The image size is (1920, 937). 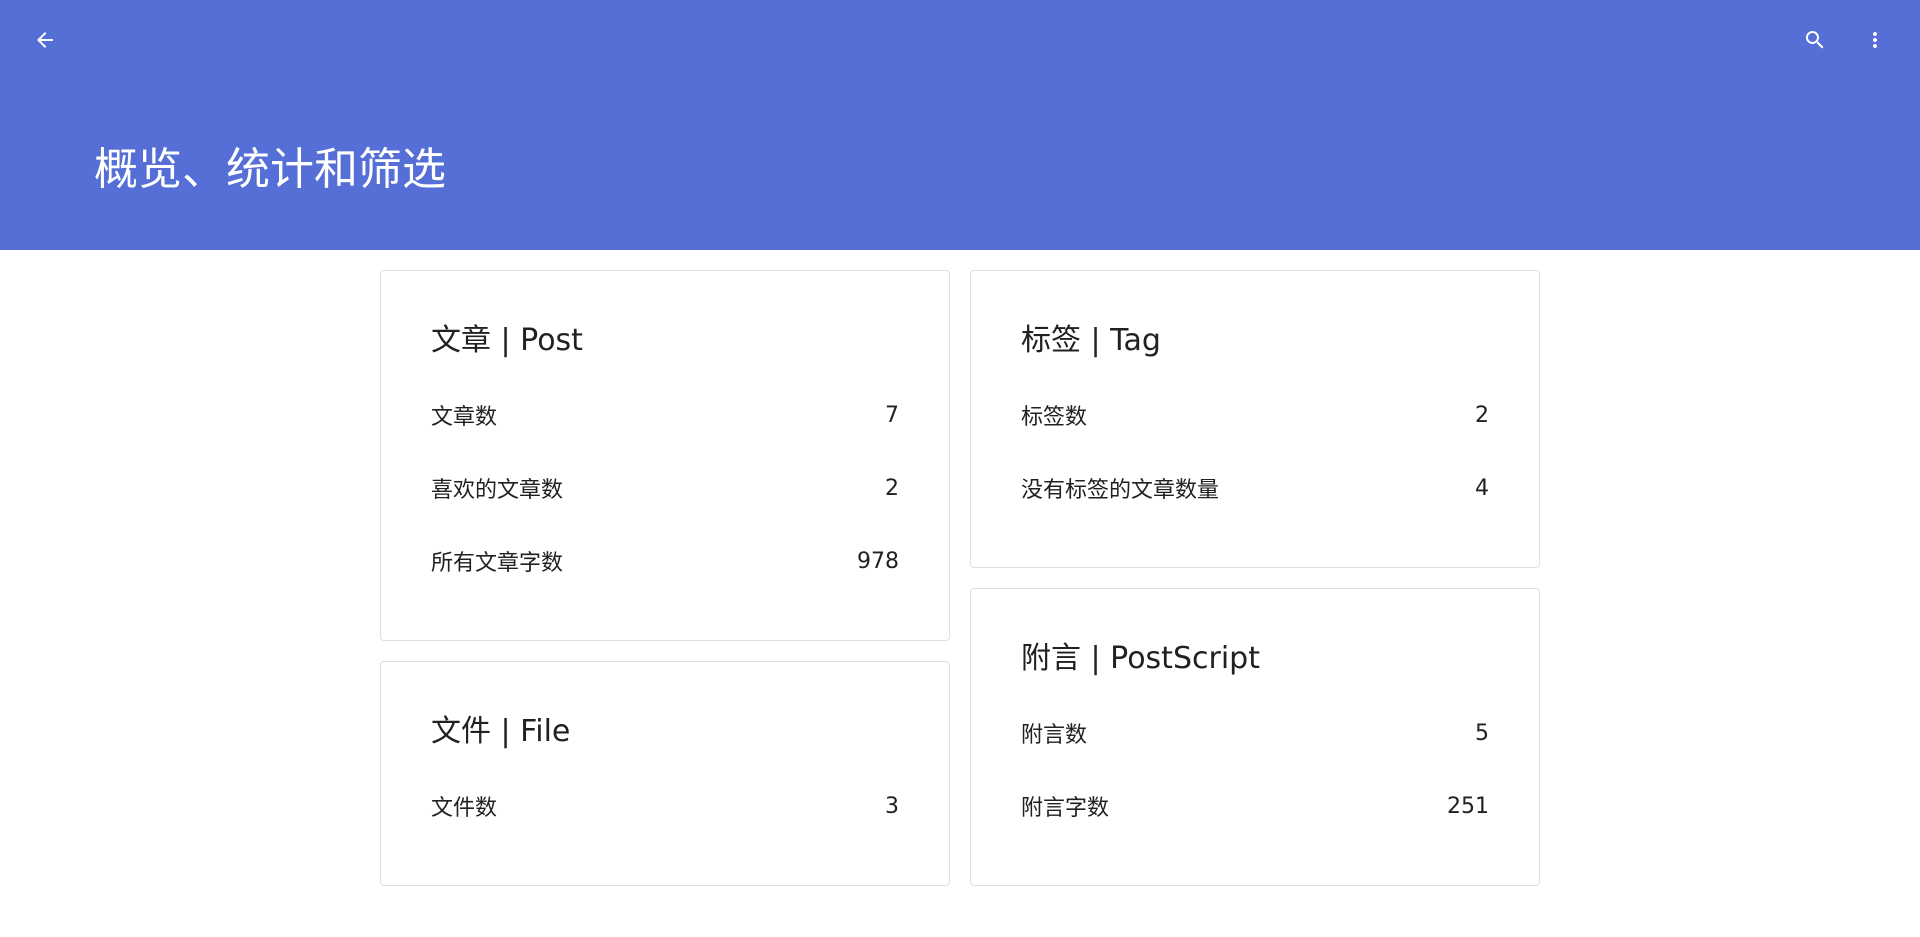 What do you see at coordinates (878, 561) in the screenshot?
I see `stat-value: 978` at bounding box center [878, 561].